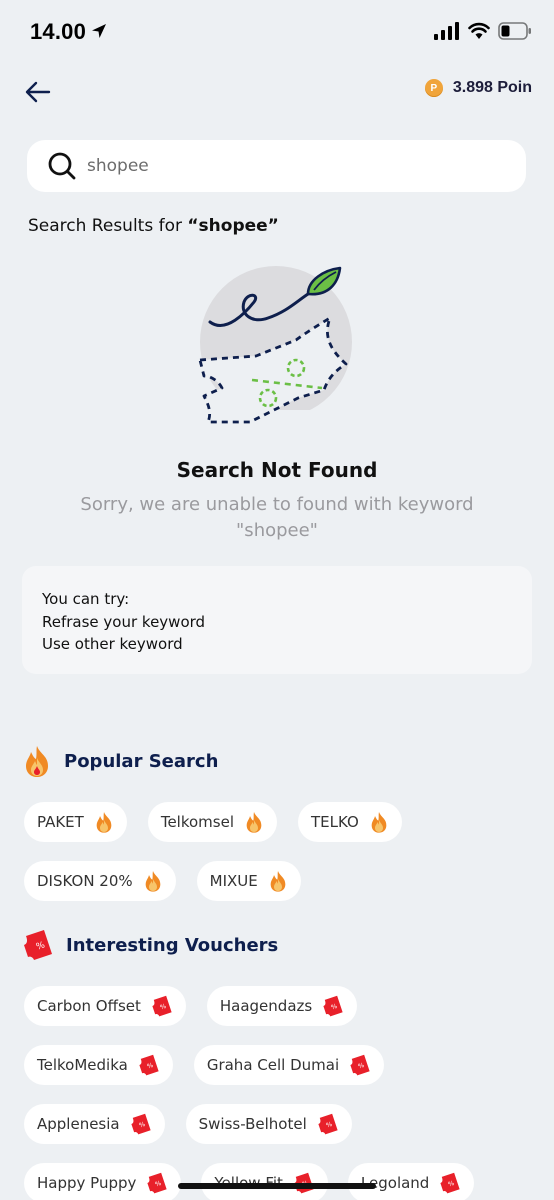 The height and width of the screenshot is (1200, 554). What do you see at coordinates (191, 1006) in the screenshot?
I see `voucher-chip-row: Carbon Offset % Haagendazs %` at bounding box center [191, 1006].